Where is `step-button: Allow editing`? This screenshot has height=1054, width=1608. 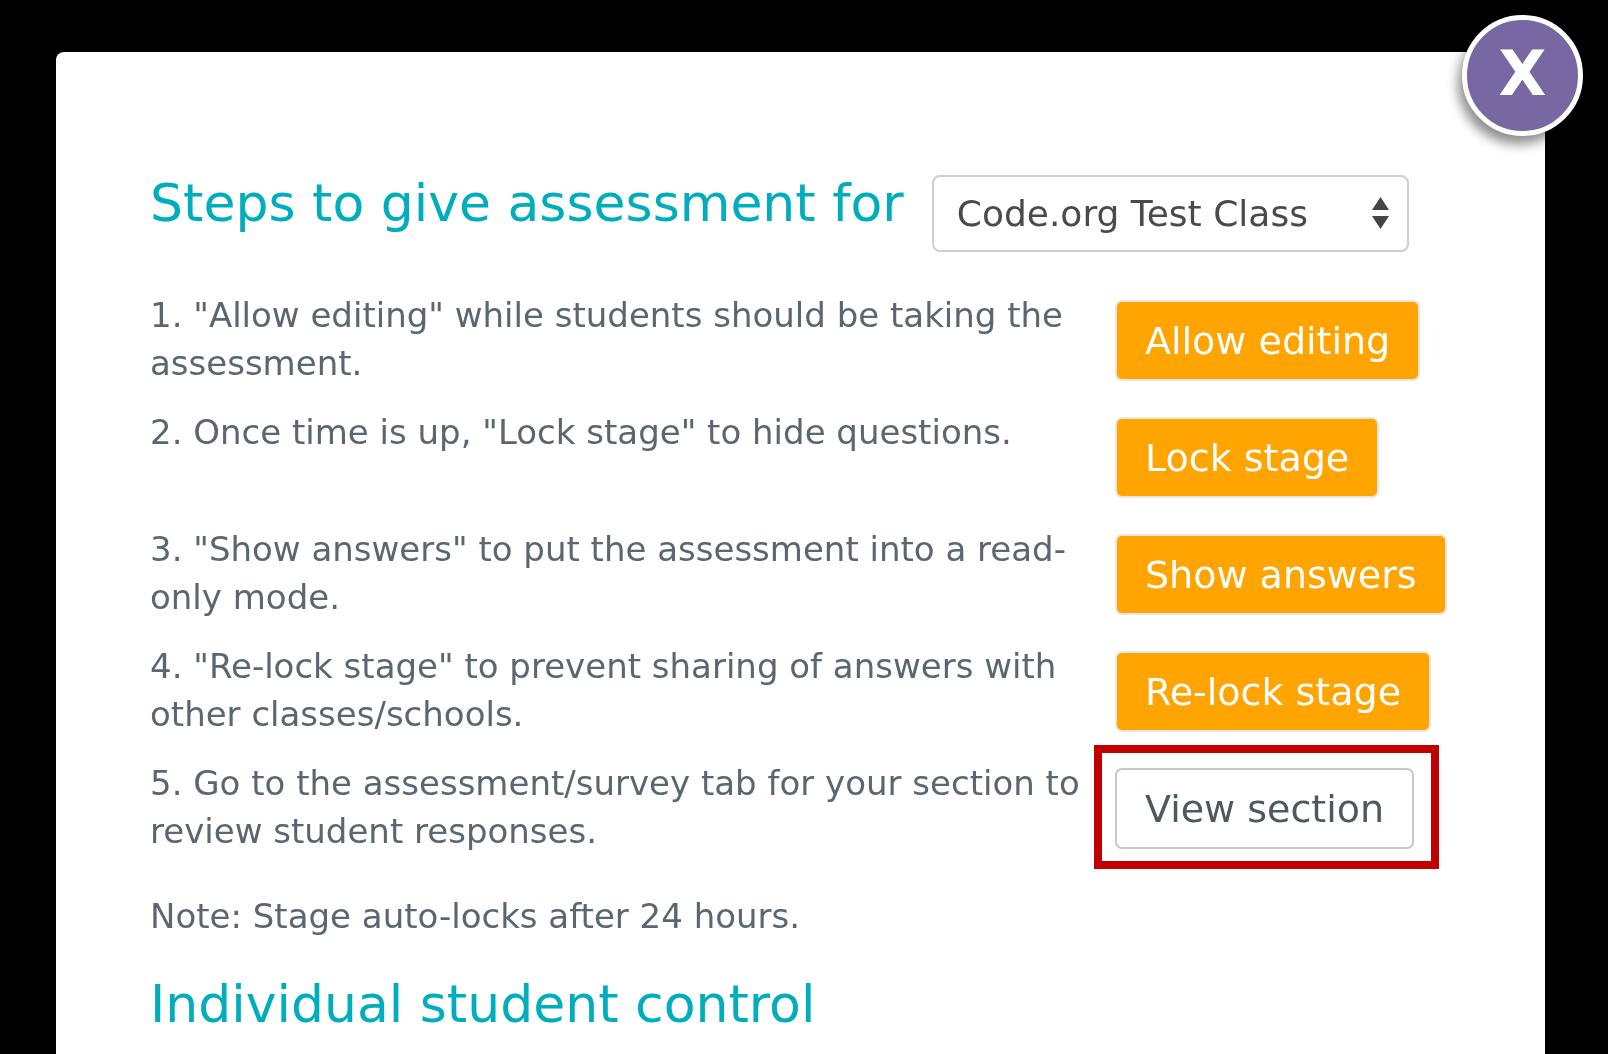 step-button: Allow editing is located at coordinates (1268, 340).